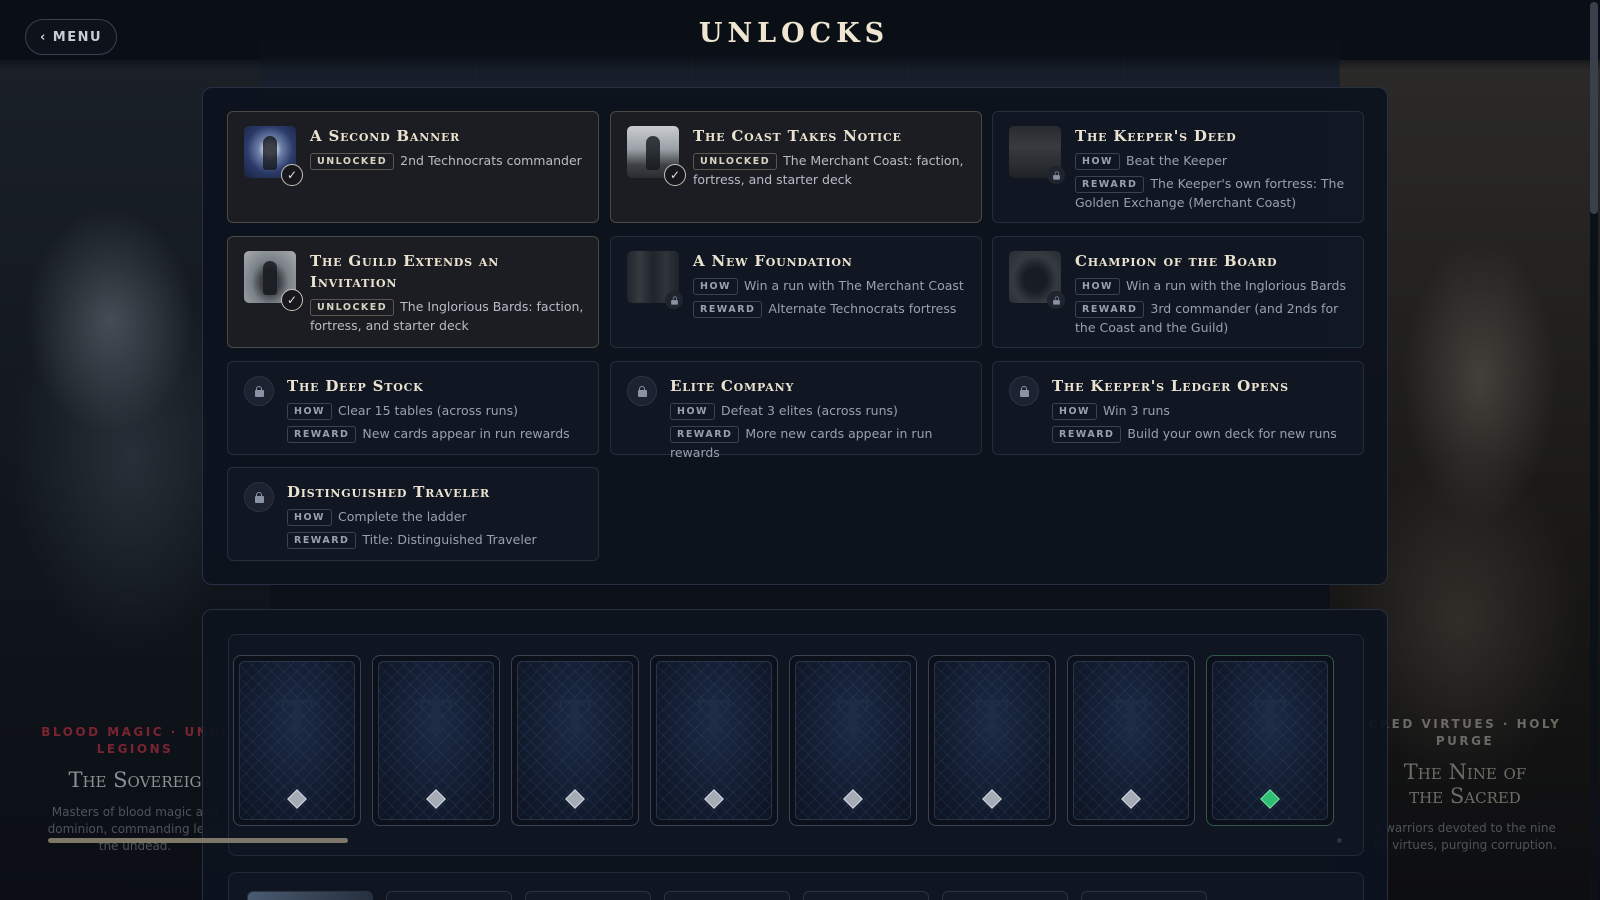 The image size is (1600, 900). What do you see at coordinates (1156, 136) in the screenshot?
I see `unlock-title: The Keeper's Deed` at bounding box center [1156, 136].